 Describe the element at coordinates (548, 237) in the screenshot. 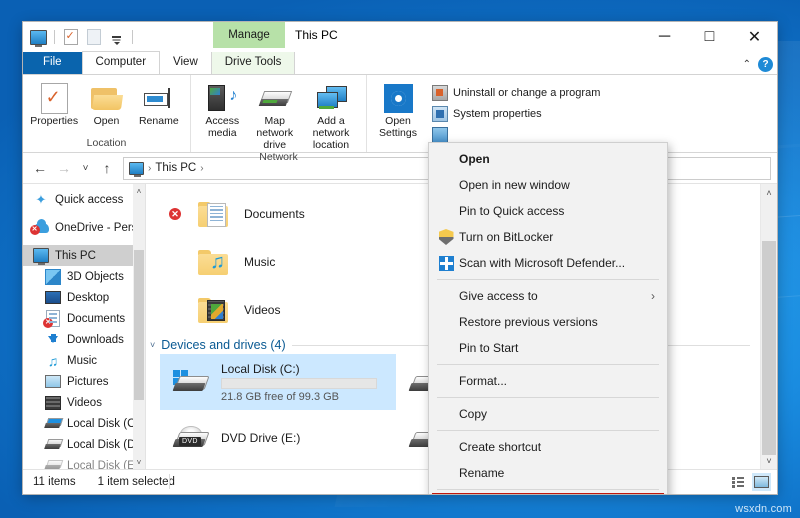

I see `context-menu-item-turn-on-bitlocker: Turn on BitLocker` at that location.